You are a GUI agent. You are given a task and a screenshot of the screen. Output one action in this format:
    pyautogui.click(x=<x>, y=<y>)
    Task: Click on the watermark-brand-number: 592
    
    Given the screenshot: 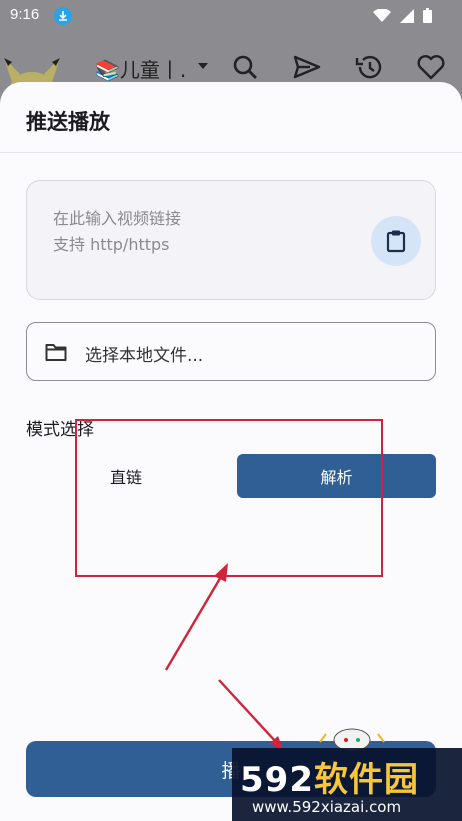 What is the action you would take?
    pyautogui.click(x=277, y=780)
    